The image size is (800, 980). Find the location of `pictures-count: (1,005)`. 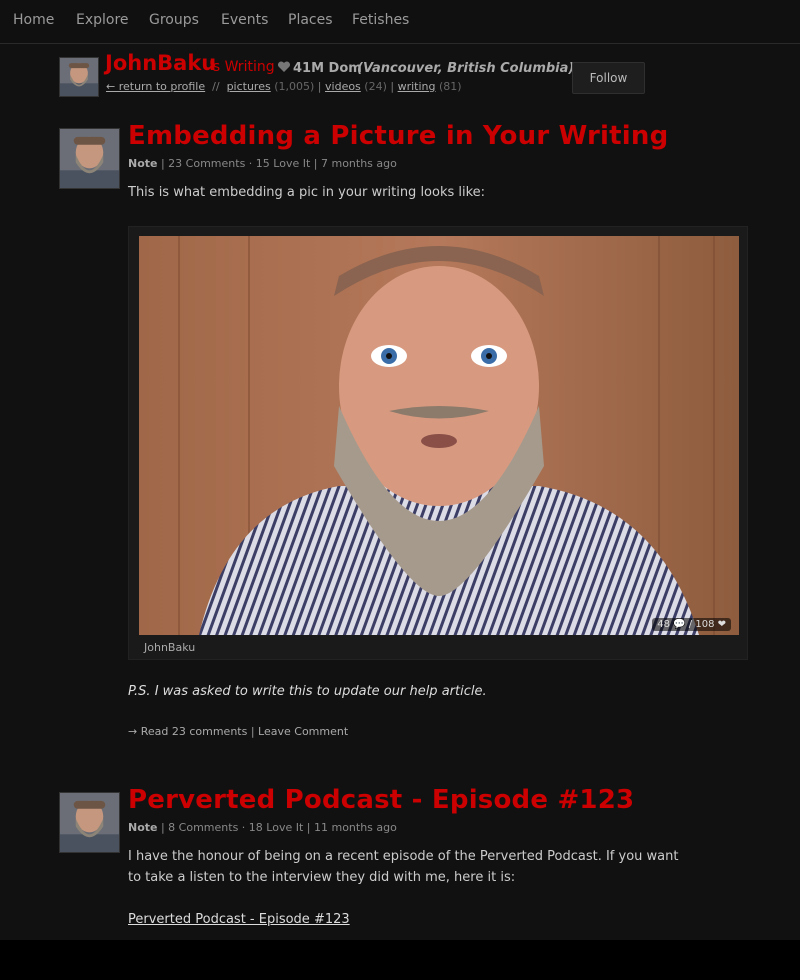

pictures-count: (1,005) is located at coordinates (294, 86).